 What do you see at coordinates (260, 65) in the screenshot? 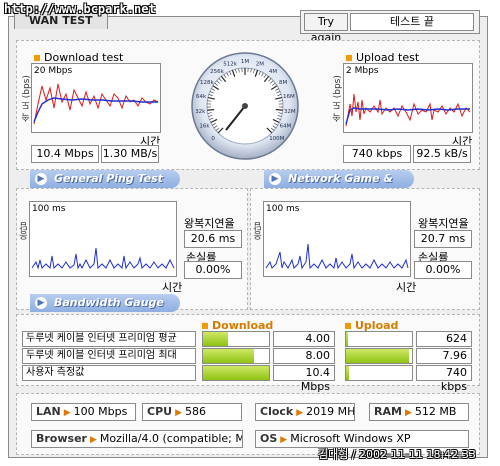
I see `dial-label: 2M` at bounding box center [260, 65].